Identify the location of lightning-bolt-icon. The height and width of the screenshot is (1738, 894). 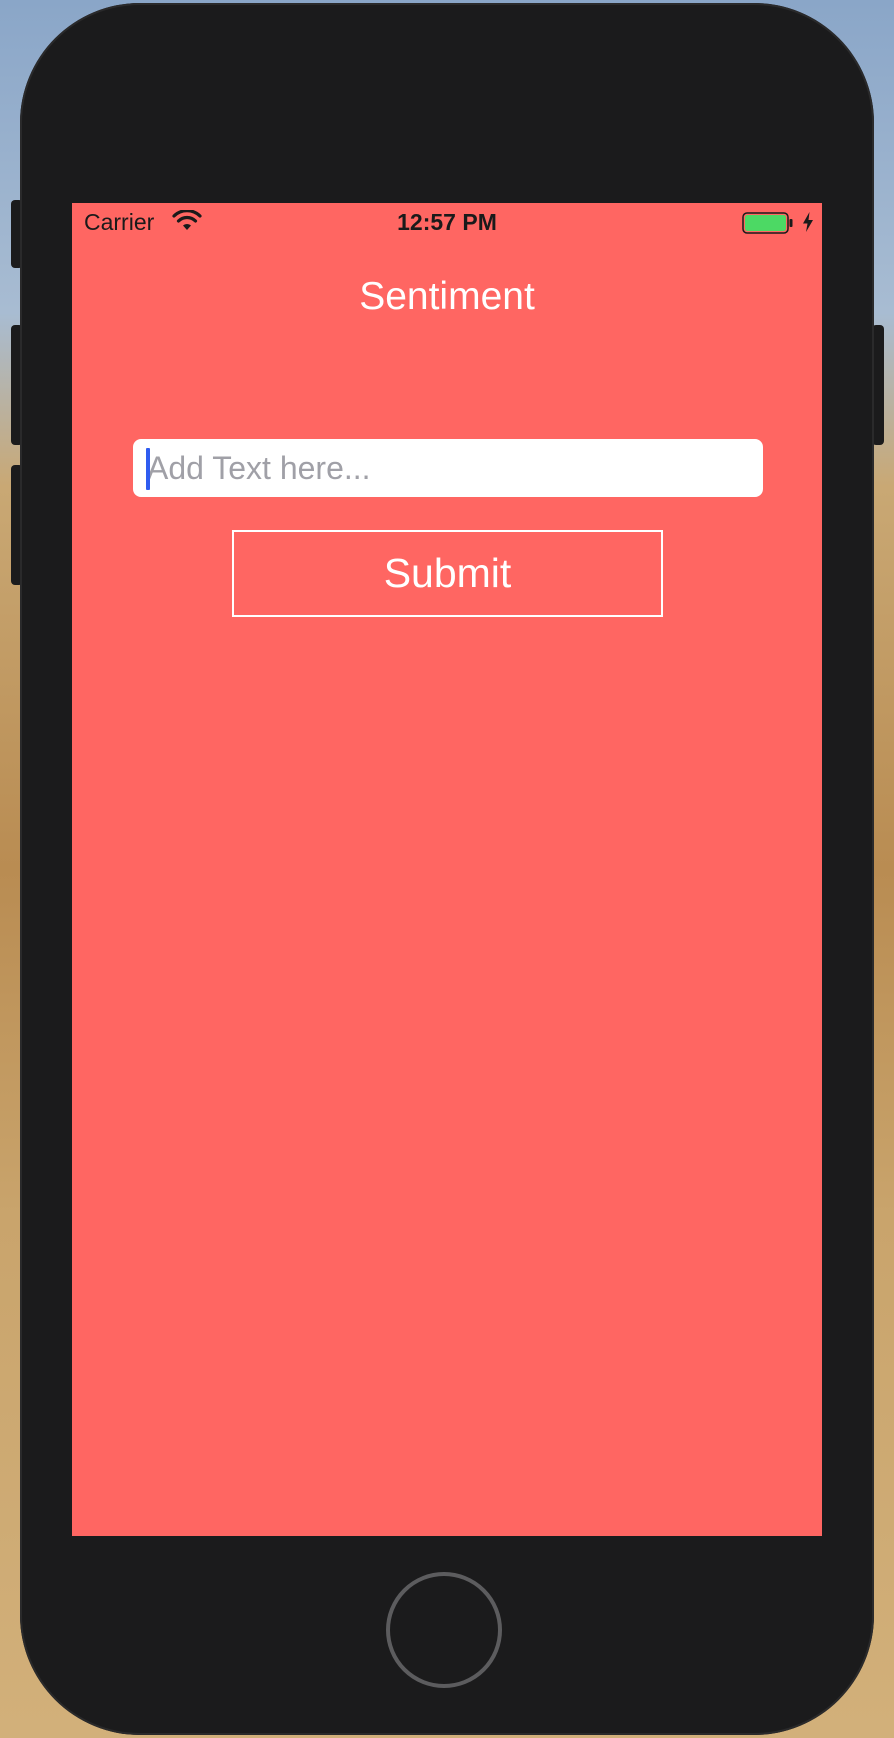
(808, 224).